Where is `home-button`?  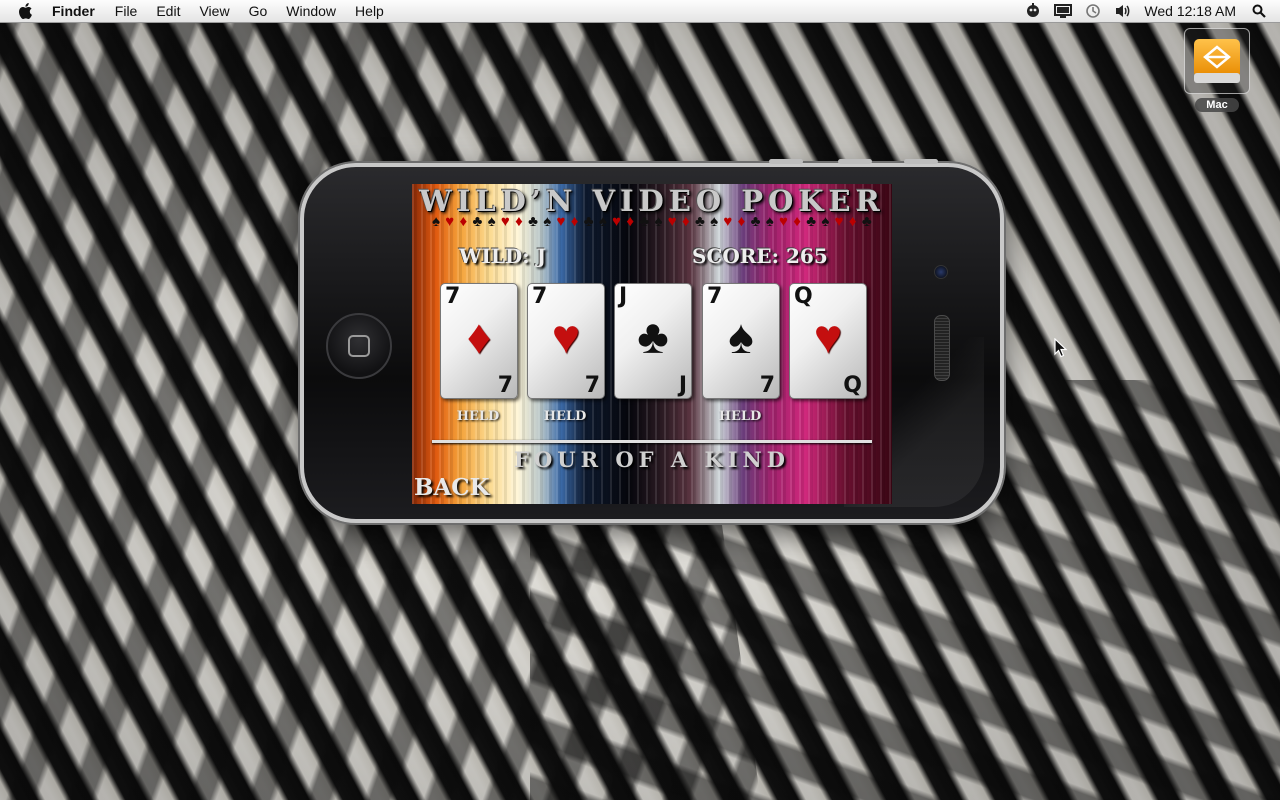
home-button is located at coordinates (359, 346).